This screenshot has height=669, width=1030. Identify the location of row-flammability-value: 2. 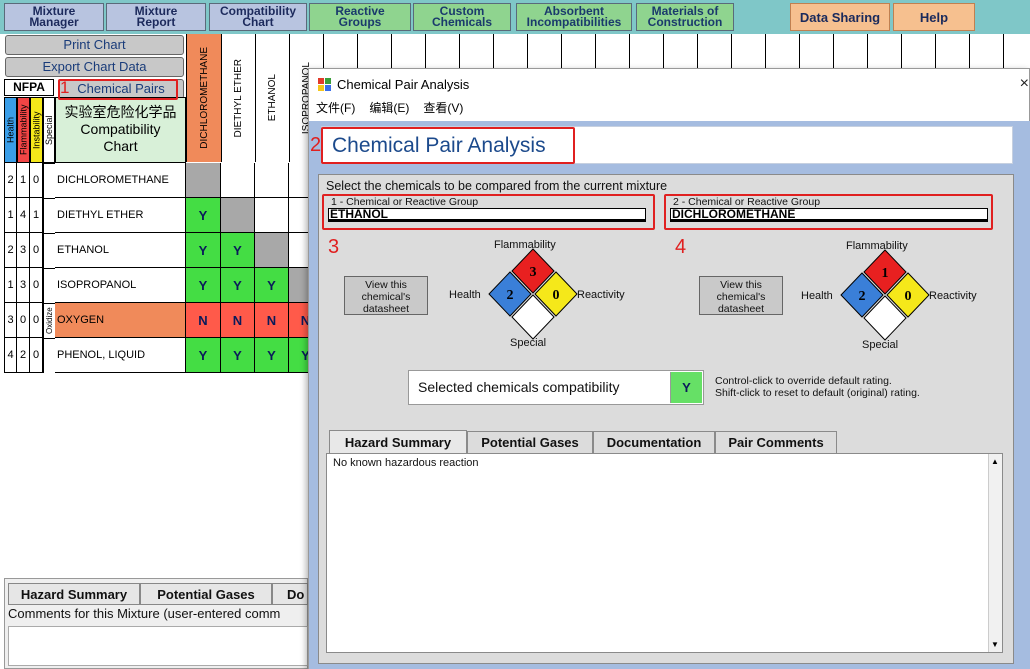
(23, 355).